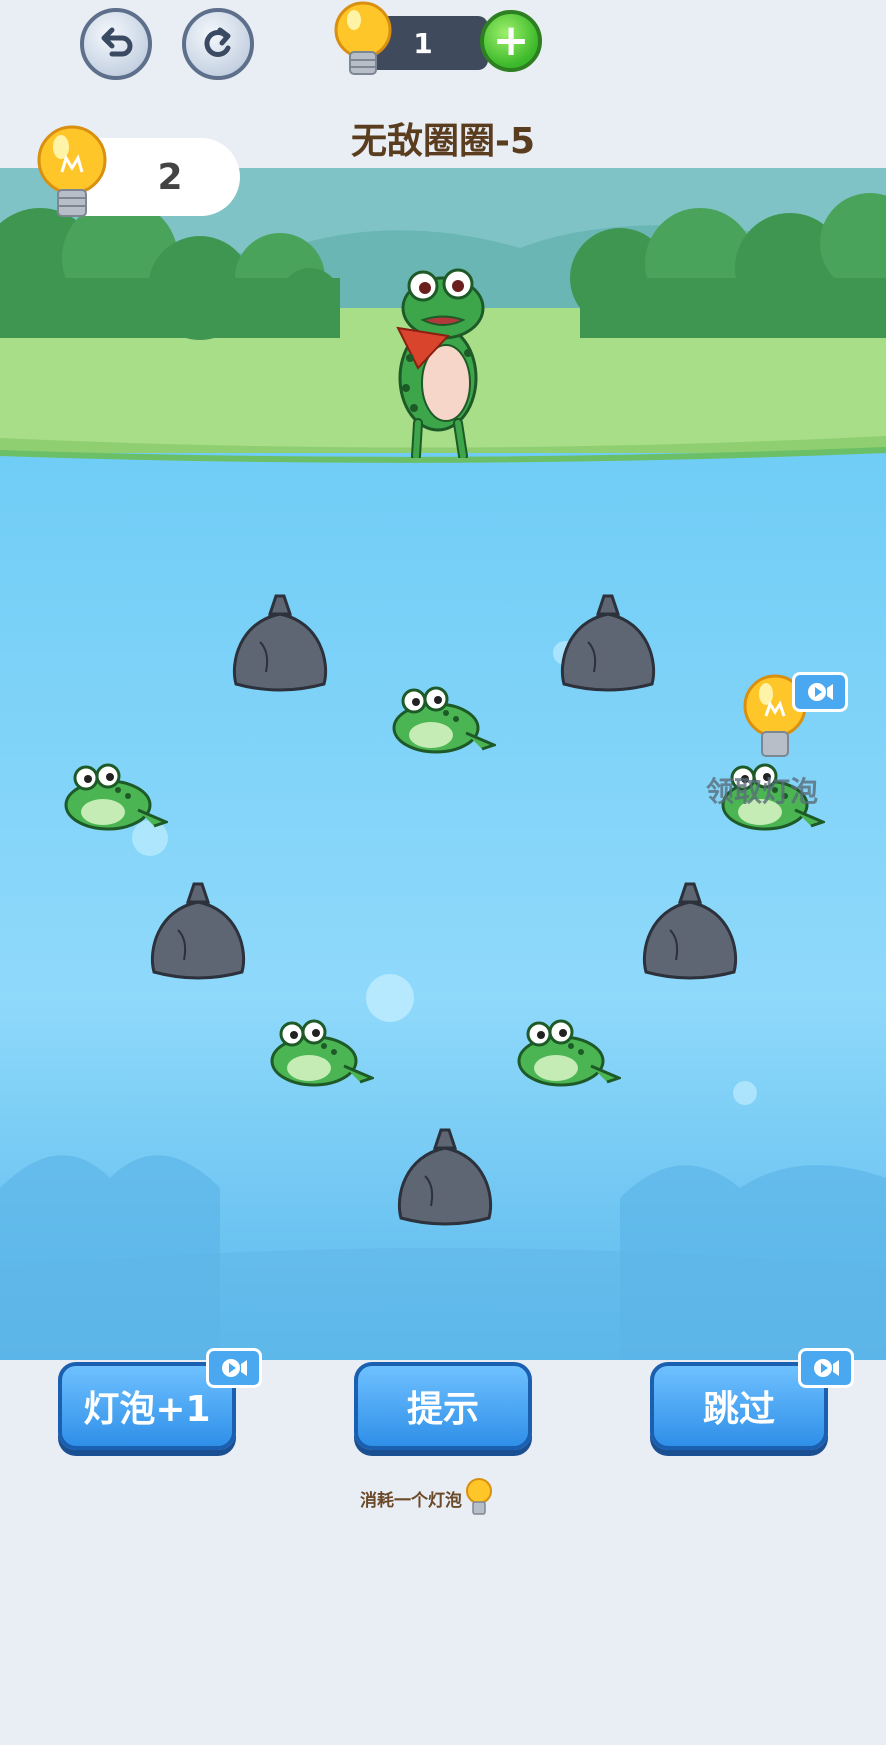 The width and height of the screenshot is (886, 1745). I want to click on restart-icon, so click(217, 42).